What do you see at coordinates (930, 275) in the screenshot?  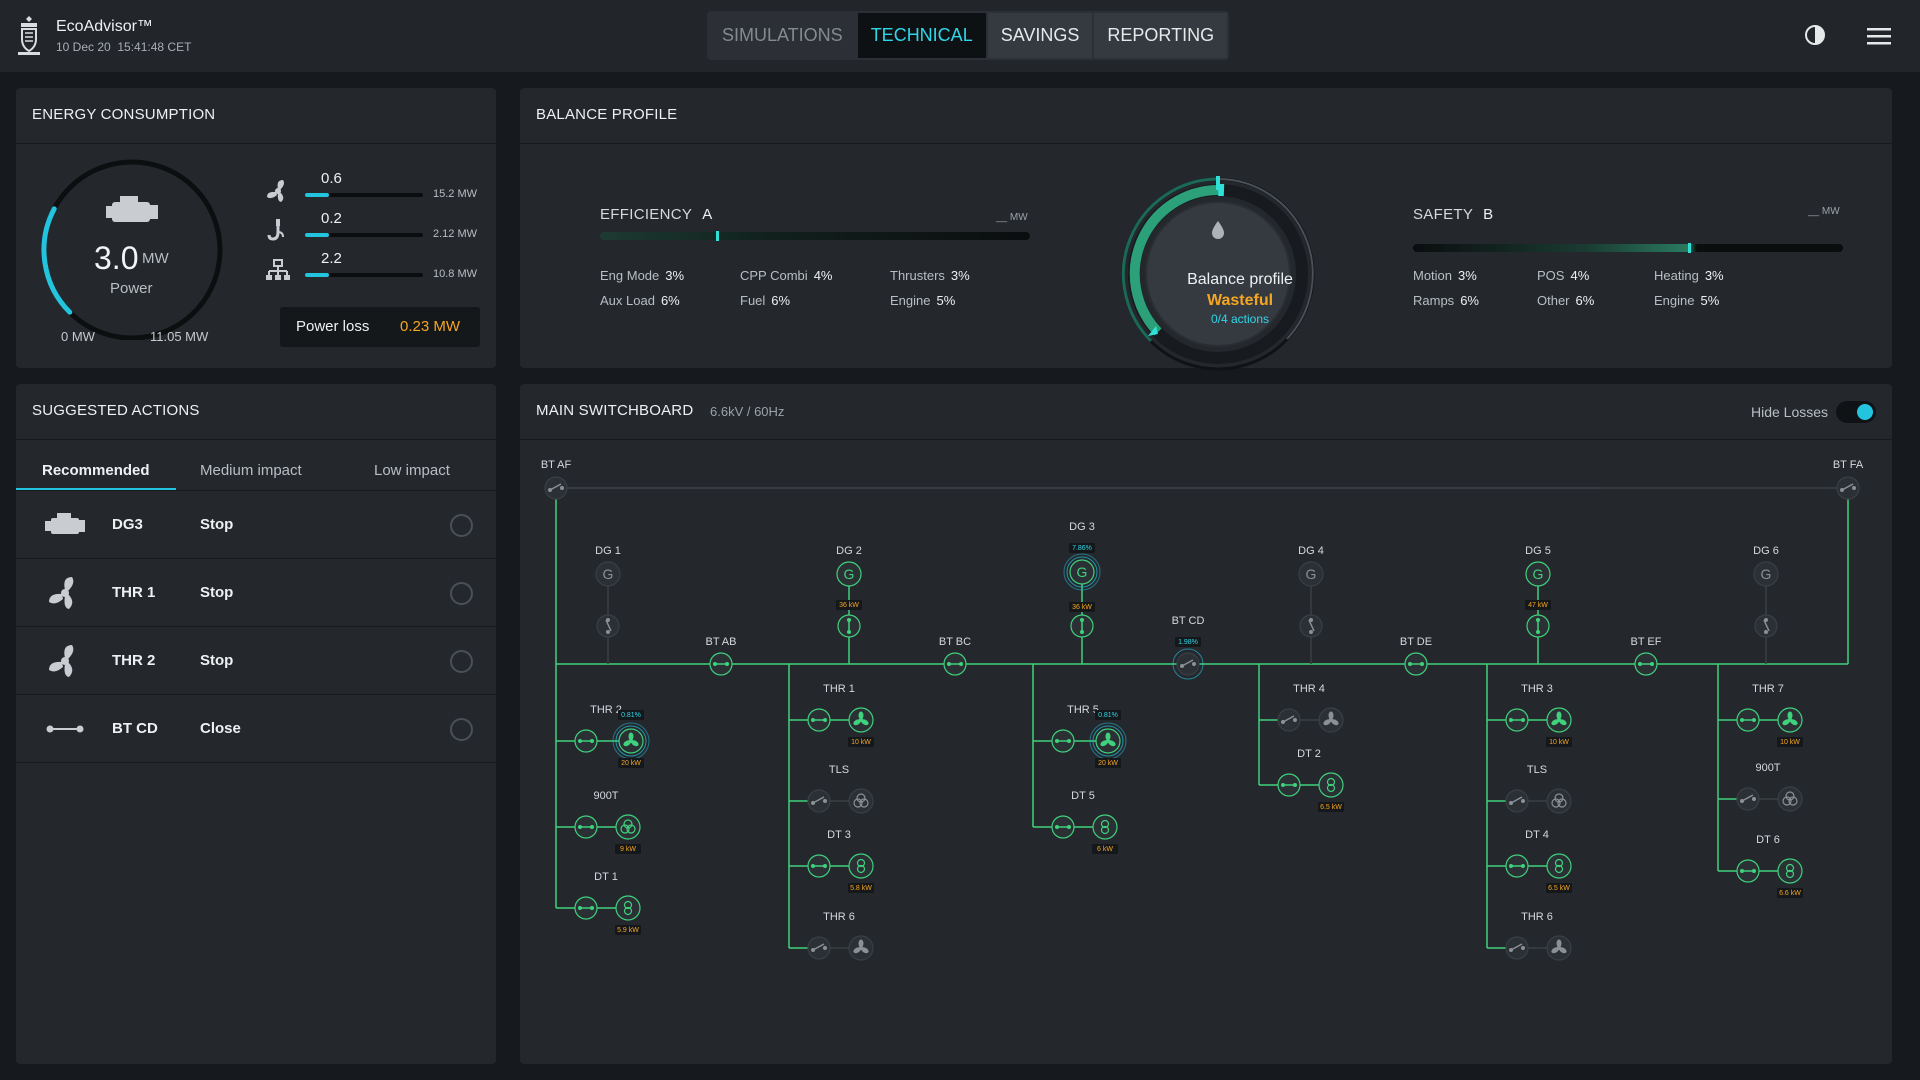 I see `efficiency-item: Thrusters 3%` at bounding box center [930, 275].